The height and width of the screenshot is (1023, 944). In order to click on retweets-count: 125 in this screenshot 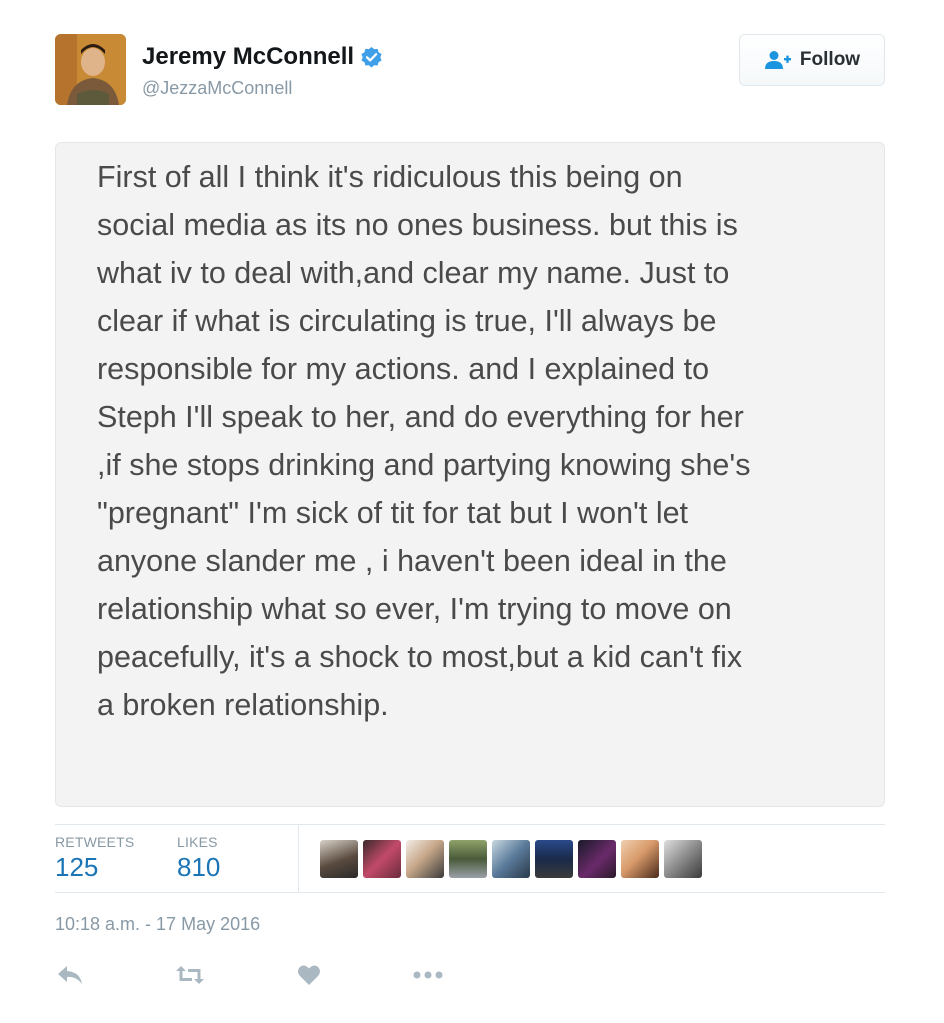, I will do `click(76, 867)`.